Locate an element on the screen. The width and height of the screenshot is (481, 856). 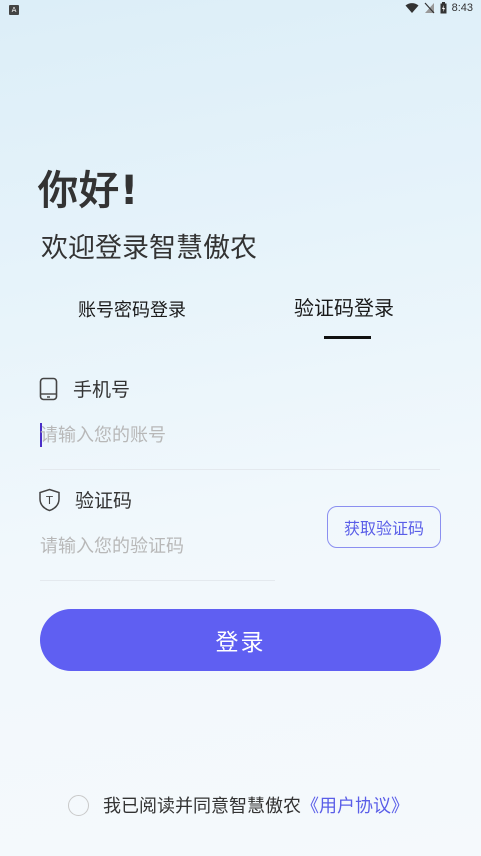
status-bar: A 8:43 is located at coordinates (240, 10).